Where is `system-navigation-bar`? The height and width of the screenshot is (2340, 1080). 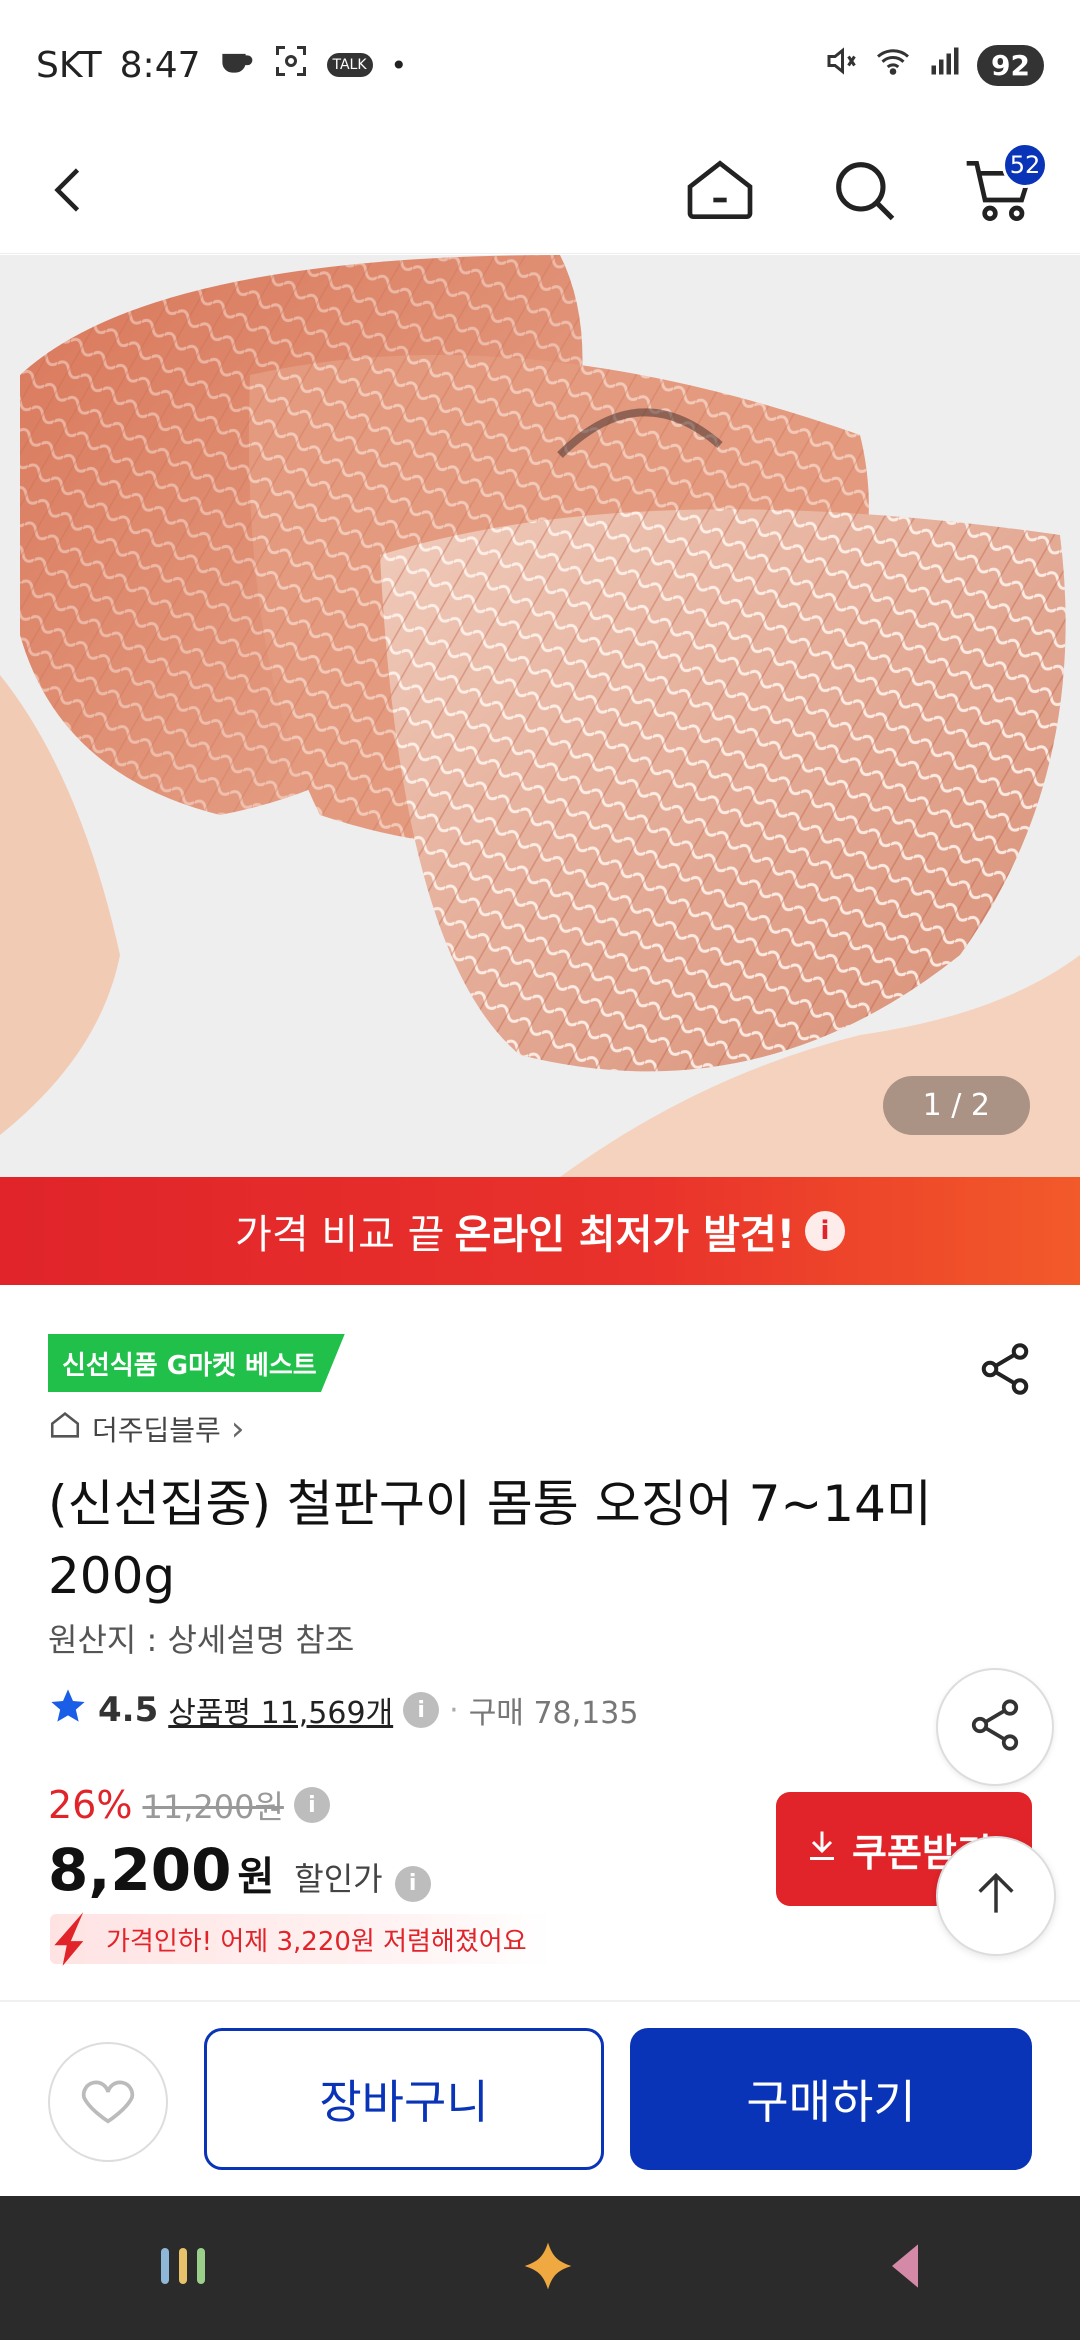
system-navigation-bar is located at coordinates (540, 2268).